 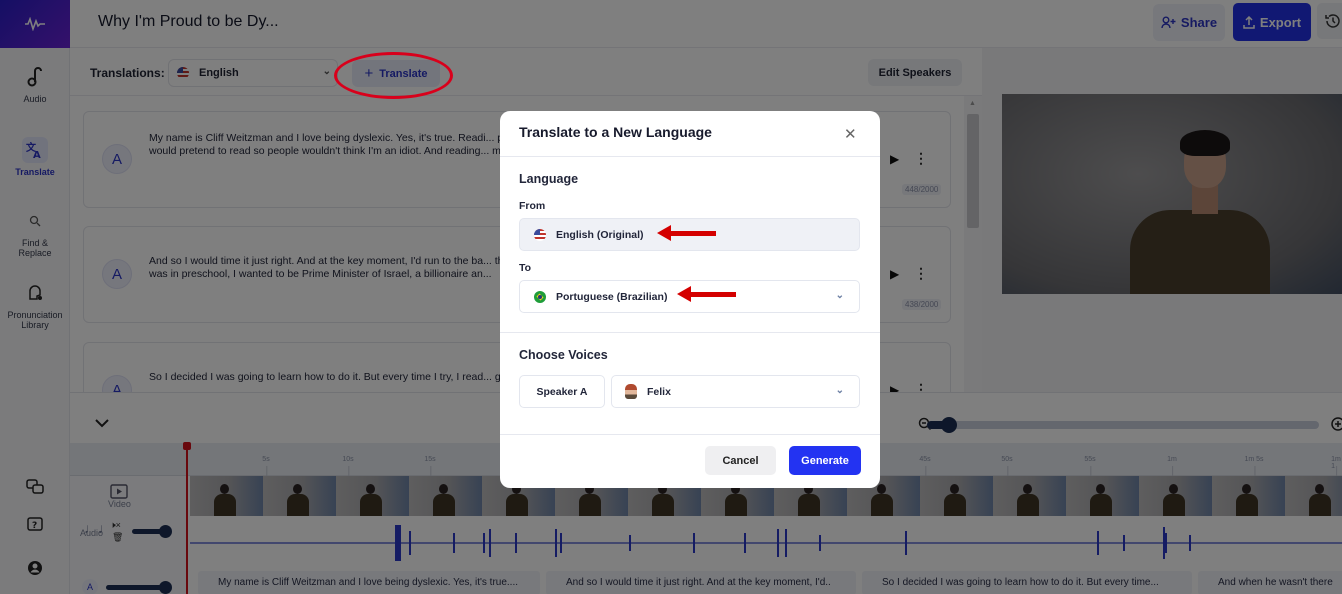 I want to click on cancel-button: Cancel, so click(x=740, y=460).